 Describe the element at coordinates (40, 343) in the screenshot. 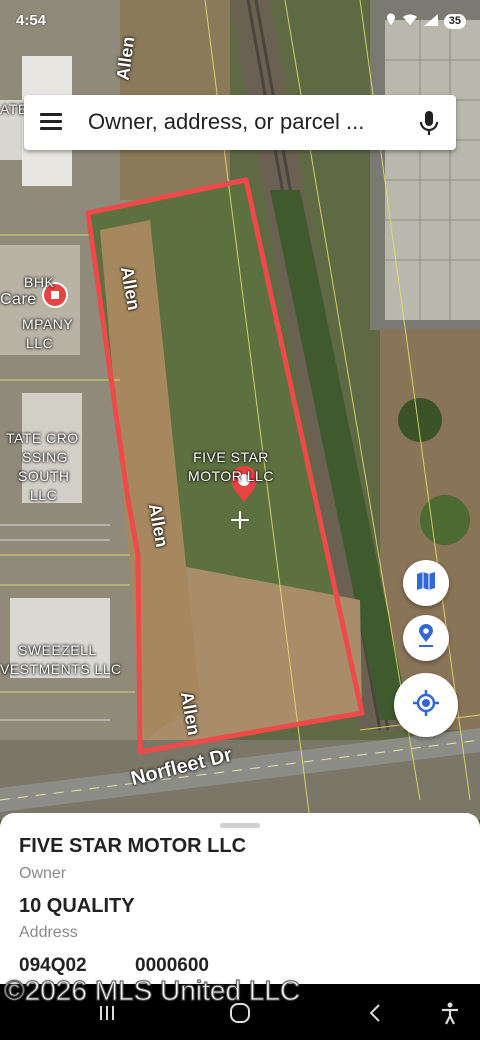

I see `place-label-llc-1: LLC` at that location.